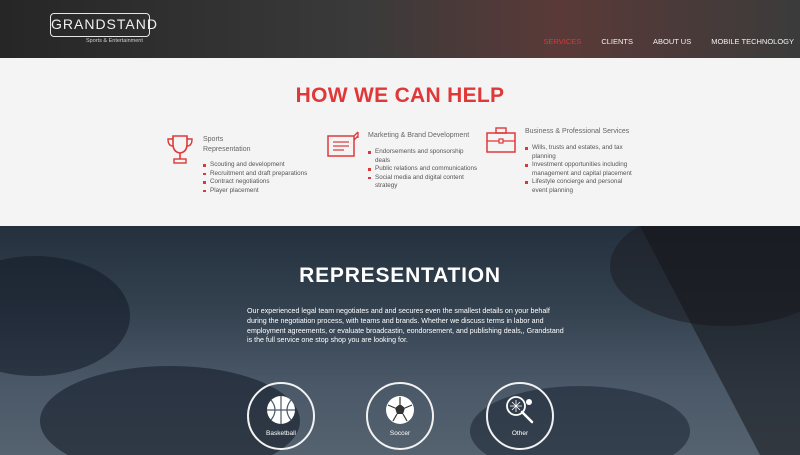 The image size is (800, 455). What do you see at coordinates (343, 144) in the screenshot?
I see `billboard-icon` at bounding box center [343, 144].